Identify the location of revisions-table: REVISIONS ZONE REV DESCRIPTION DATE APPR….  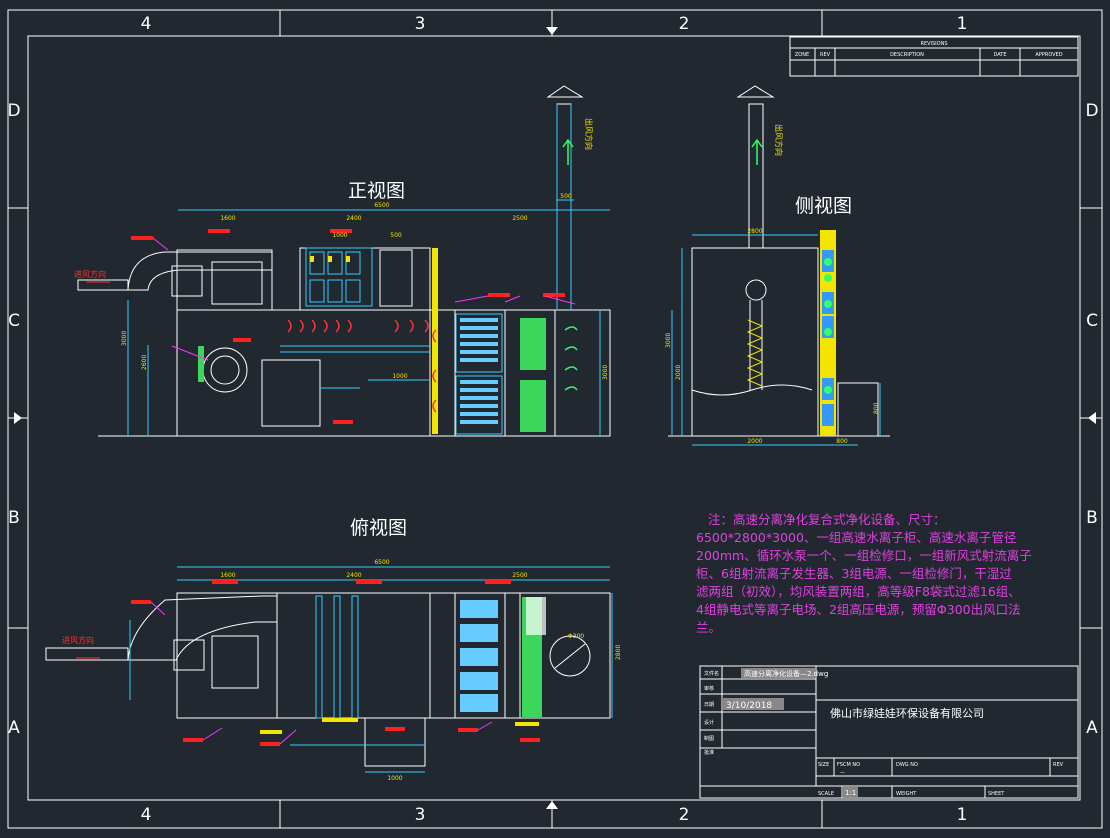
(934, 56).